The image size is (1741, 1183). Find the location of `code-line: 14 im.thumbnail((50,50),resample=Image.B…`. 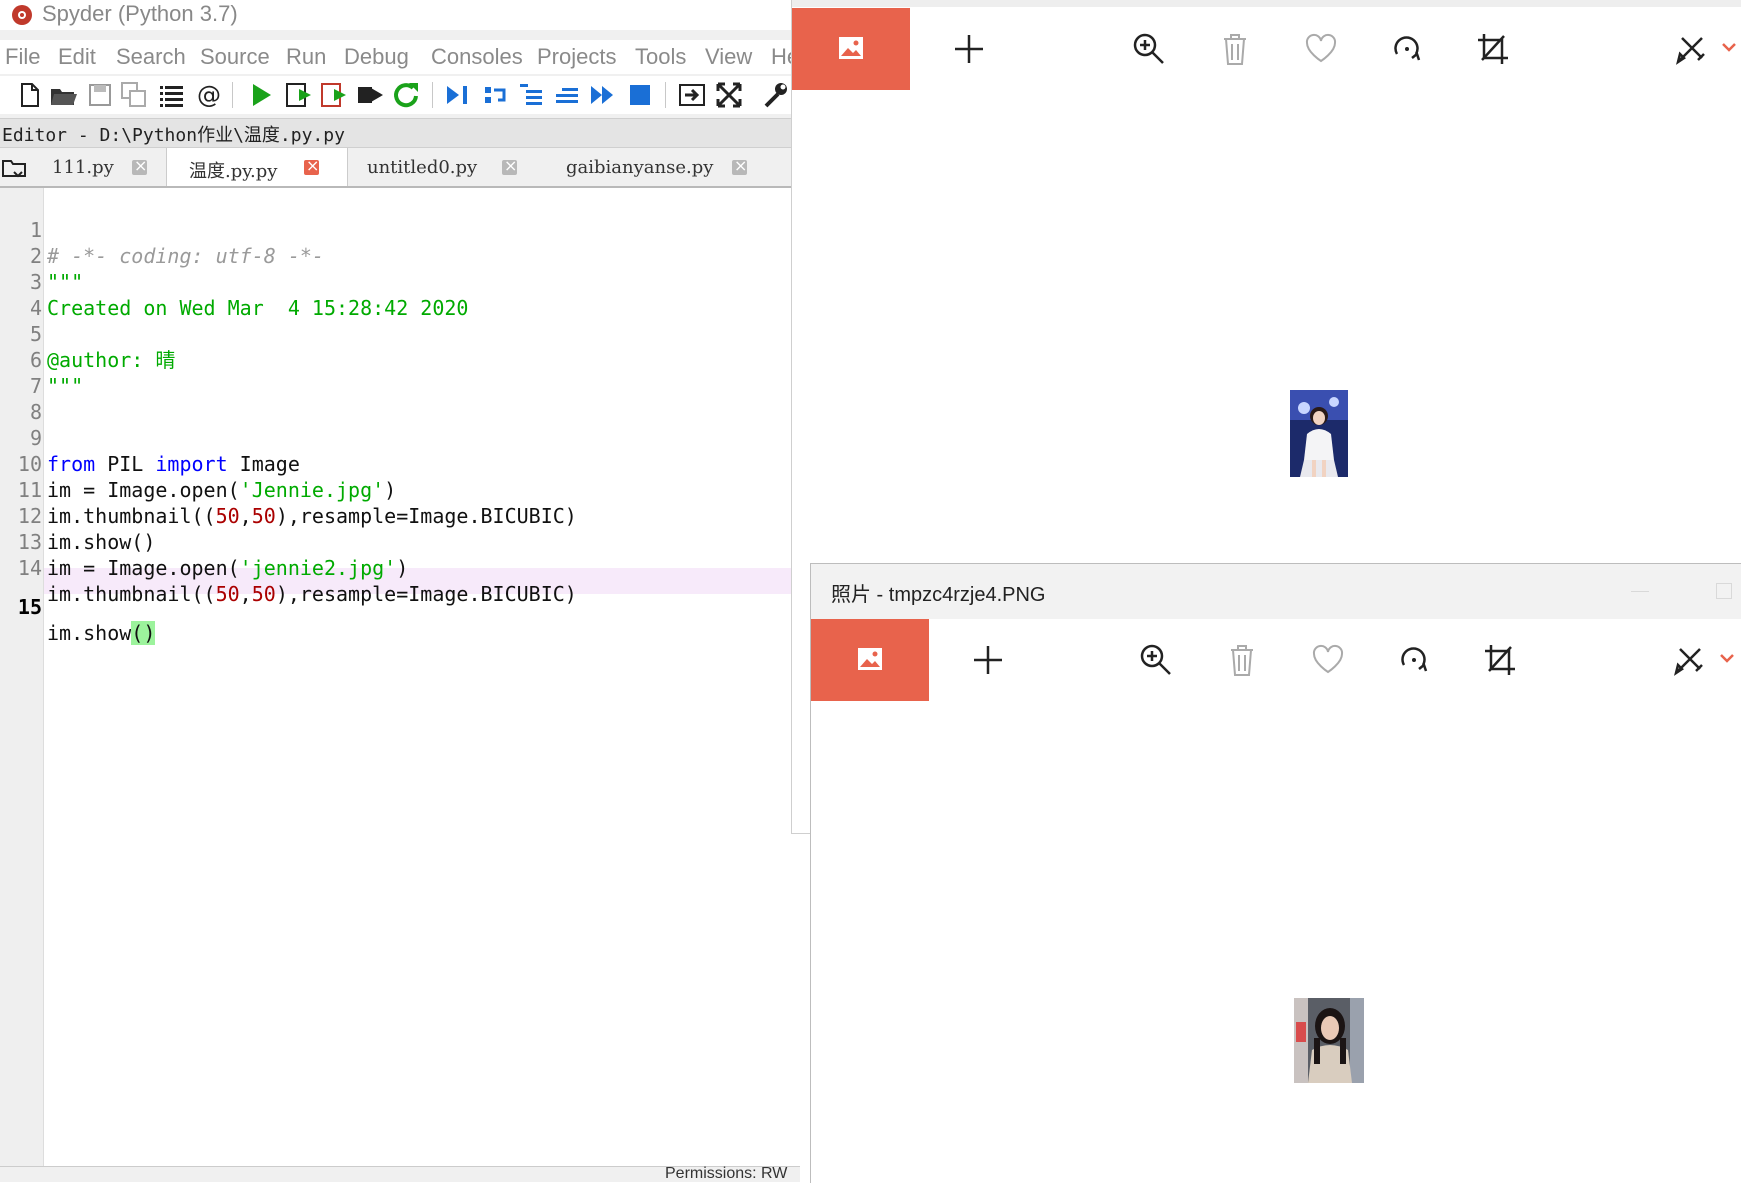

code-line: 14 im.thumbnail((50,50),resample=Image.B… is located at coordinates (400, 567).